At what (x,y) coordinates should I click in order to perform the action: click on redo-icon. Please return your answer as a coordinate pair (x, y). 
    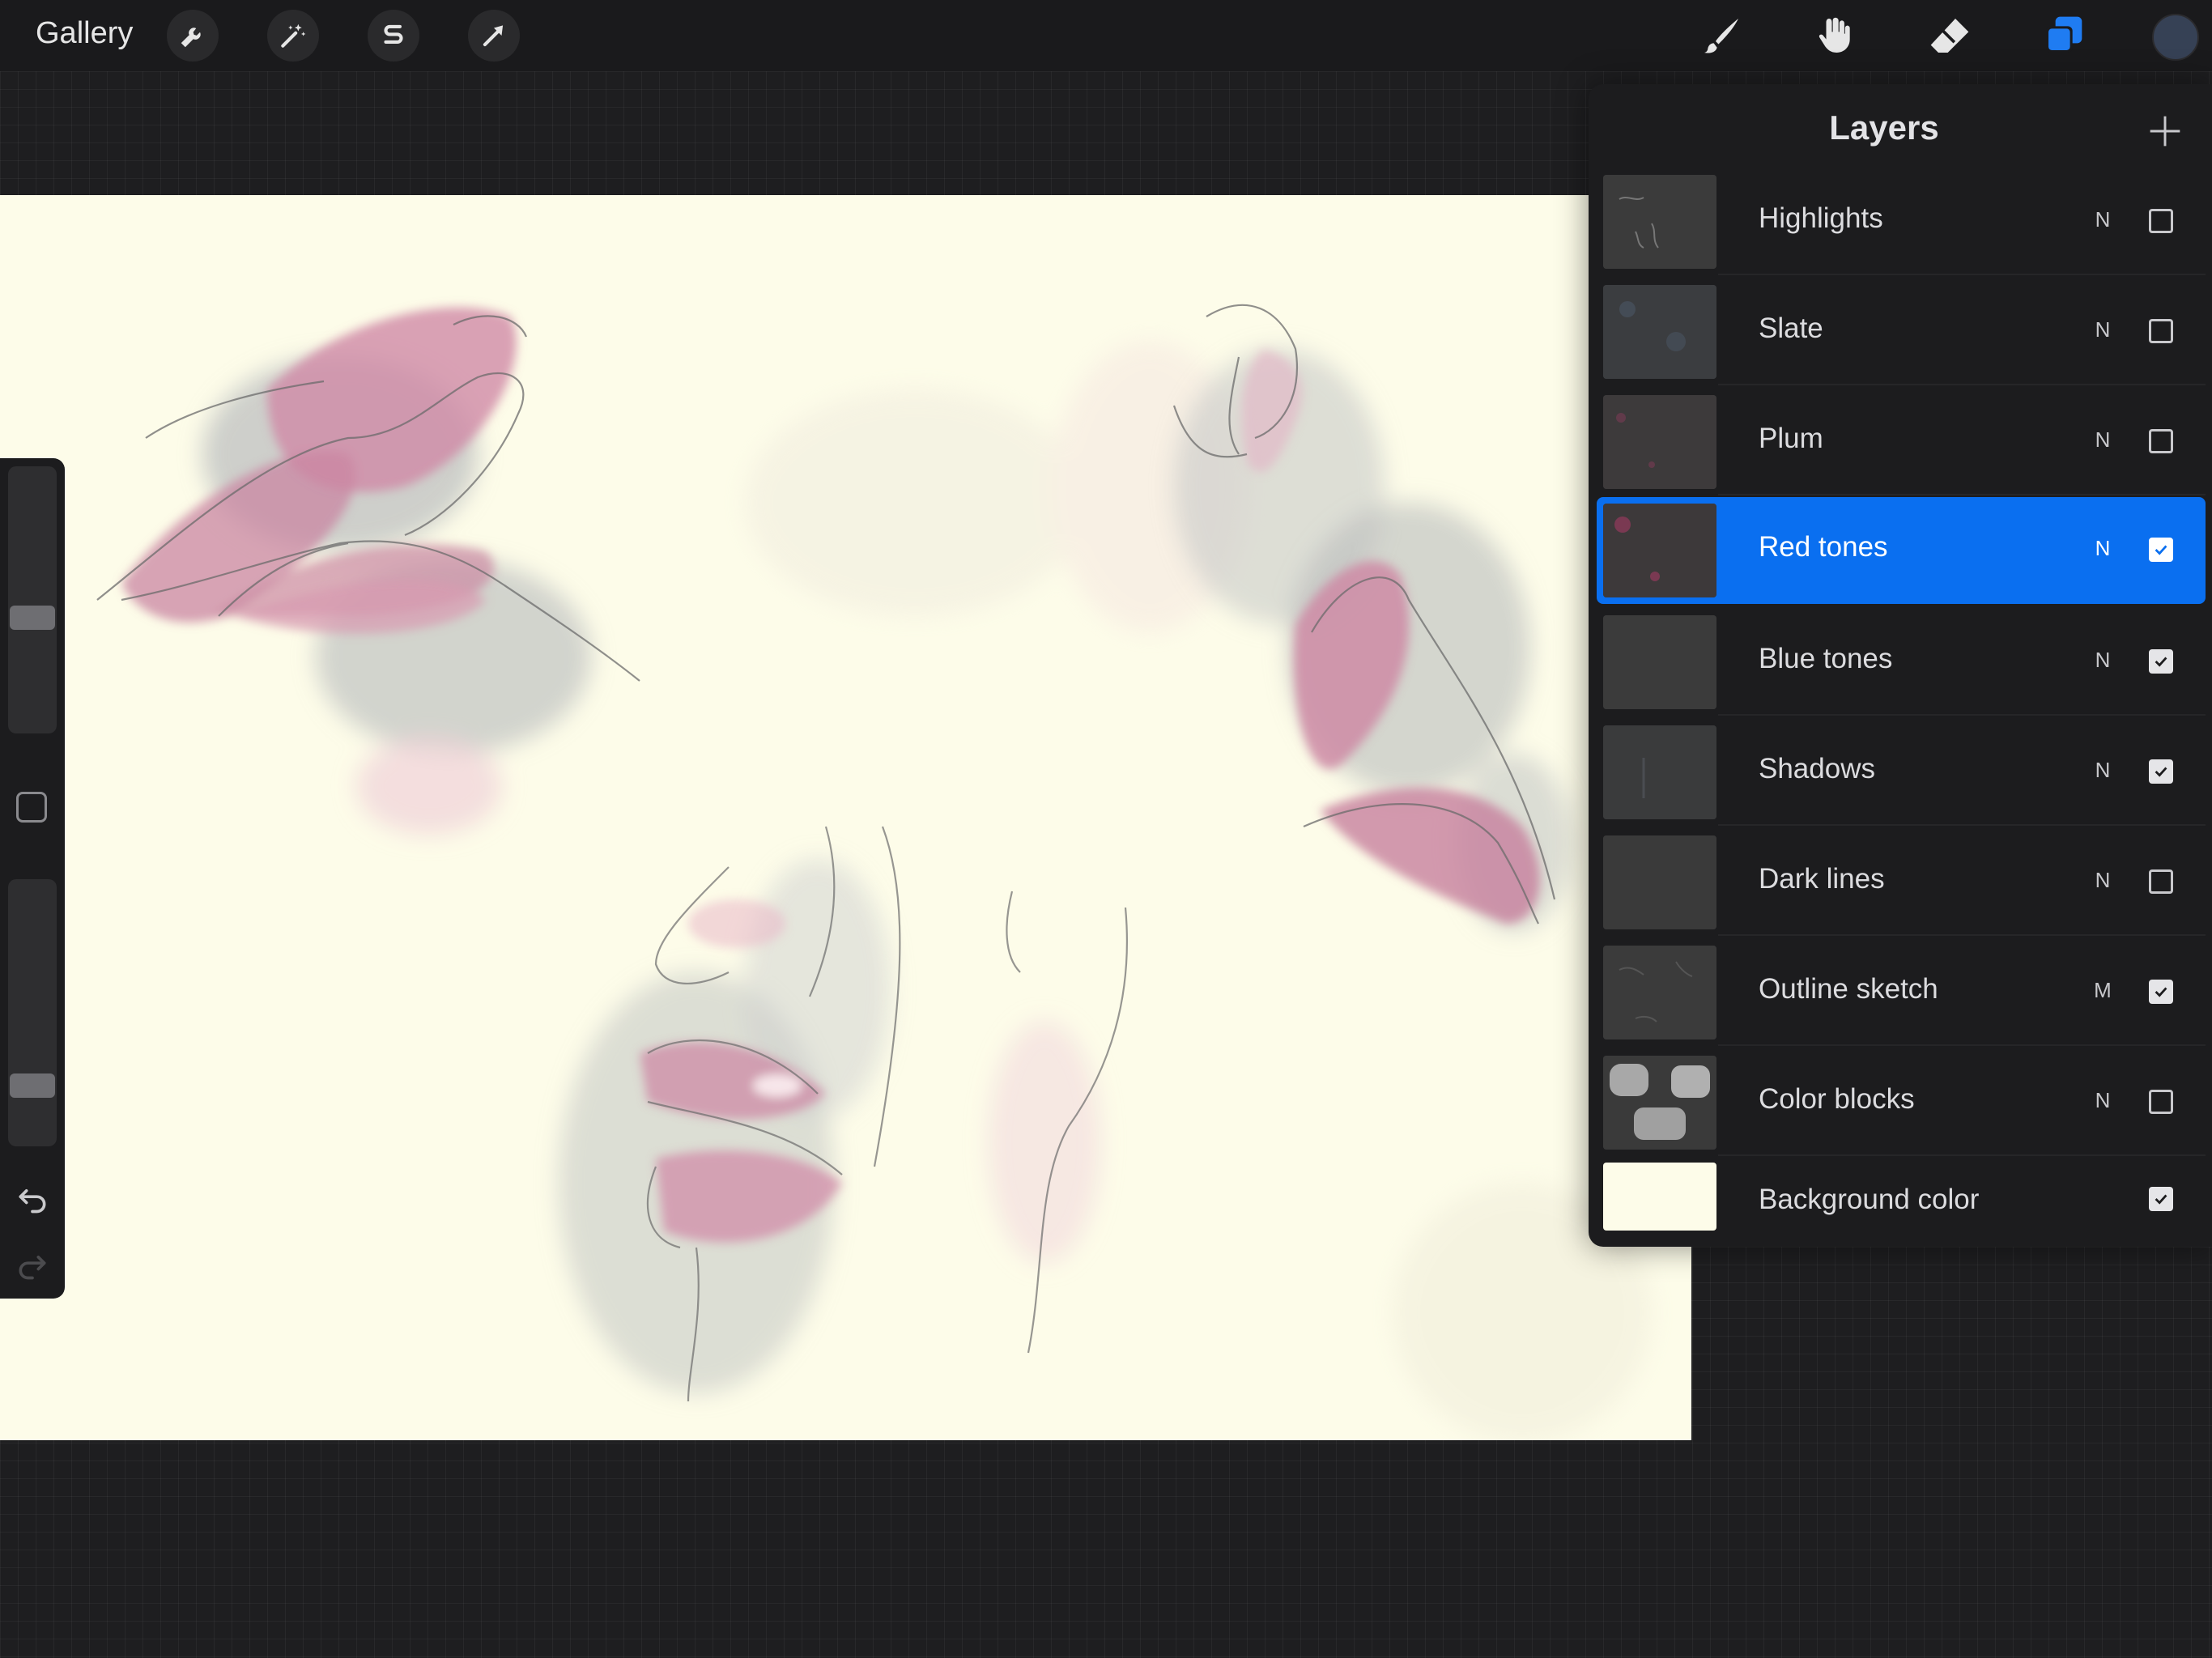
    Looking at the image, I should click on (32, 1264).